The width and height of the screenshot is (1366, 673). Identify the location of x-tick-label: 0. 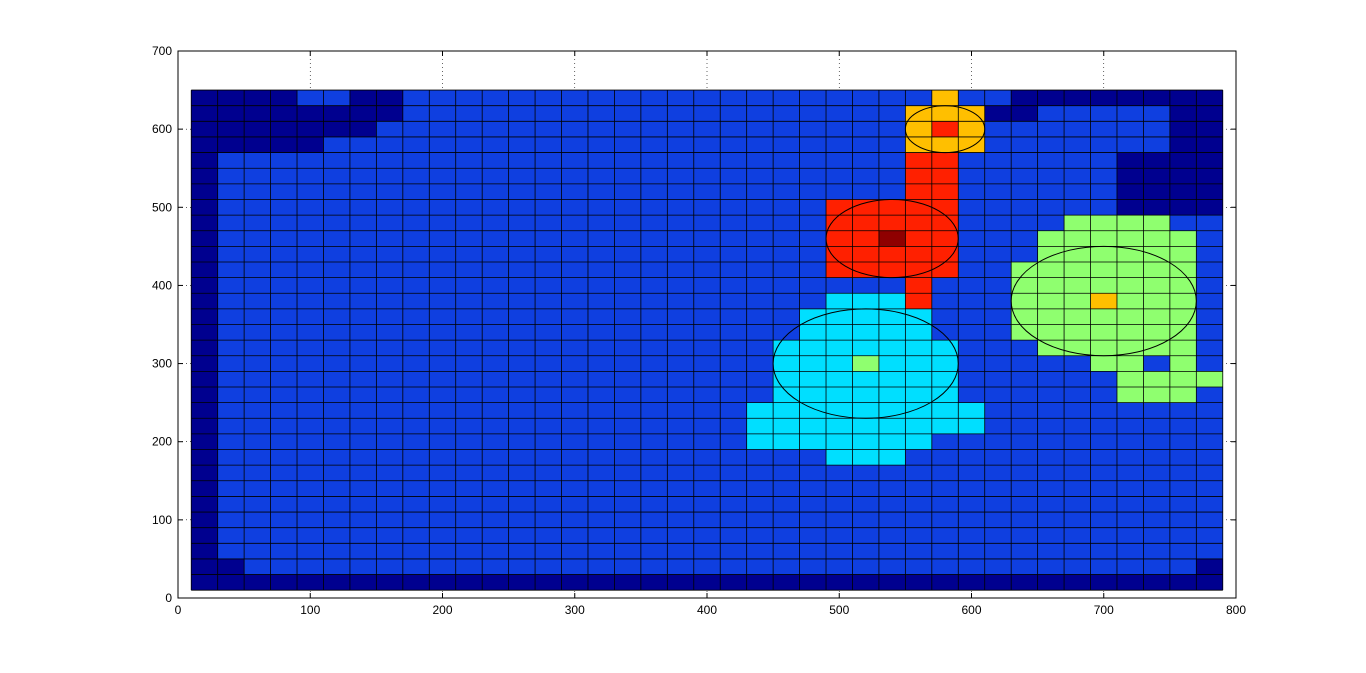
(178, 610).